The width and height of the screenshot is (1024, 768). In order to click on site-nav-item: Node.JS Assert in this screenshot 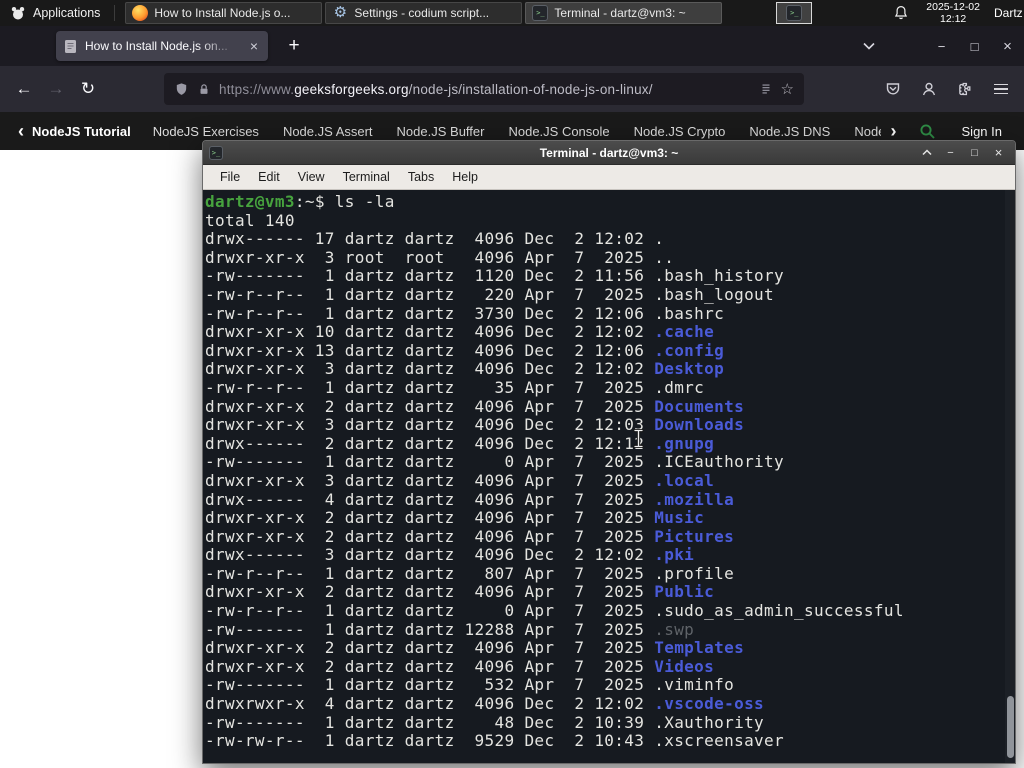, I will do `click(328, 131)`.